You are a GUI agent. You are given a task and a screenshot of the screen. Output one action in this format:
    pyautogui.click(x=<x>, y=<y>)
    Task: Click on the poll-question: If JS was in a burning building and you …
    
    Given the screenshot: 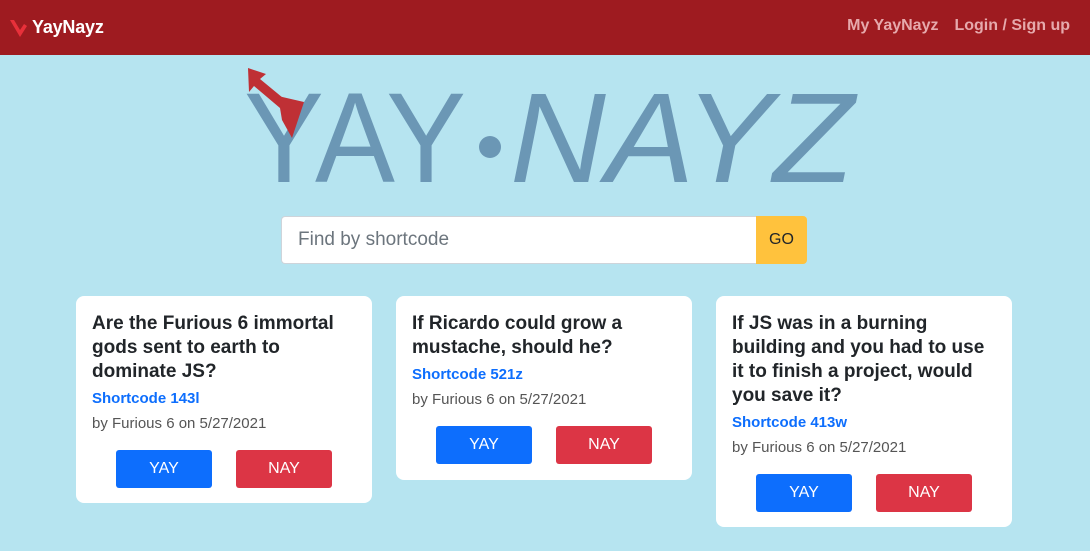 What is the action you would take?
    pyautogui.click(x=858, y=359)
    